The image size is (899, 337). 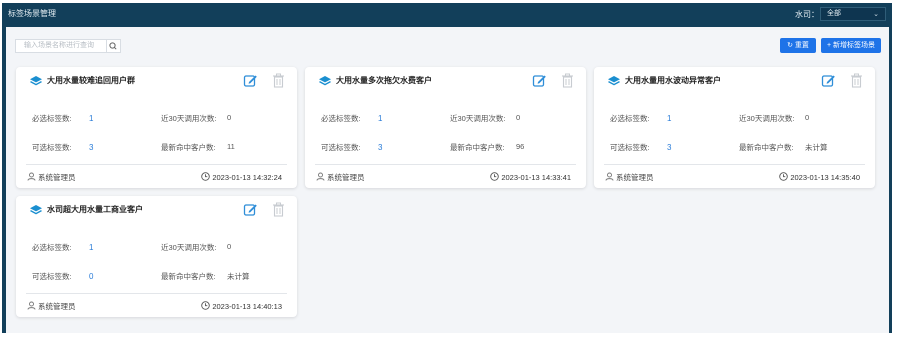 What do you see at coordinates (59, 45) in the screenshot?
I see `search-placeholder: 输入场景名称进行查询` at bounding box center [59, 45].